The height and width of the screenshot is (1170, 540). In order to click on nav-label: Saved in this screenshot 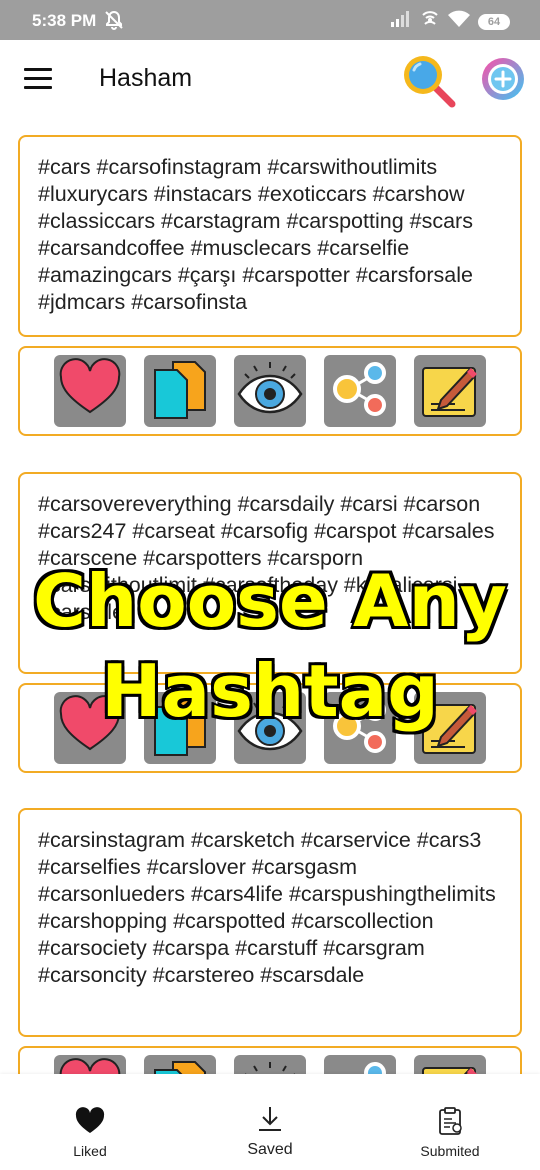, I will do `click(270, 1149)`.